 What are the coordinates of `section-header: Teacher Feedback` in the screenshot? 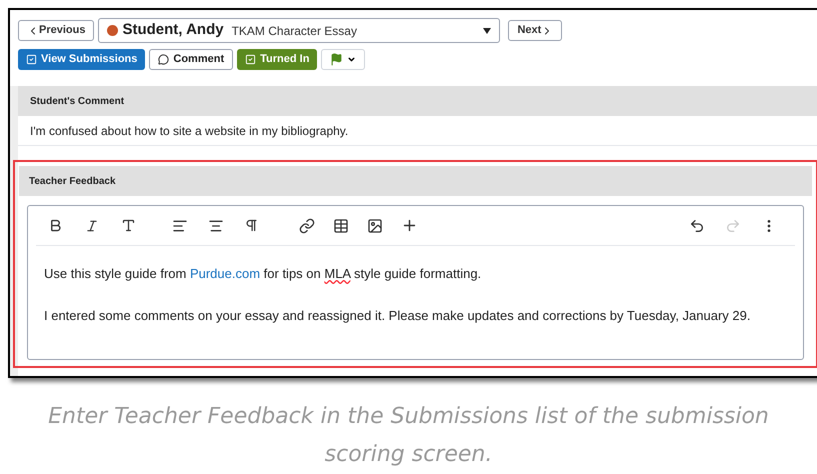 It's located at (415, 181).